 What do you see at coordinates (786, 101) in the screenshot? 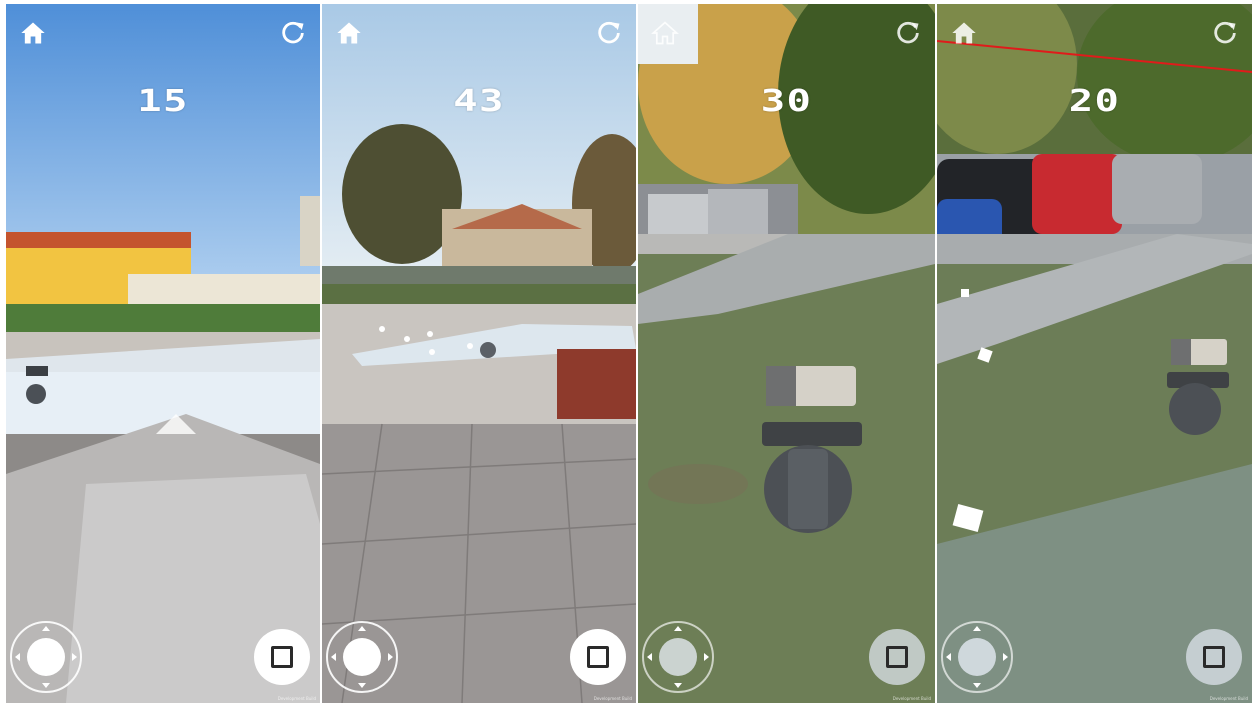
I see `score-counter: 30` at bounding box center [786, 101].